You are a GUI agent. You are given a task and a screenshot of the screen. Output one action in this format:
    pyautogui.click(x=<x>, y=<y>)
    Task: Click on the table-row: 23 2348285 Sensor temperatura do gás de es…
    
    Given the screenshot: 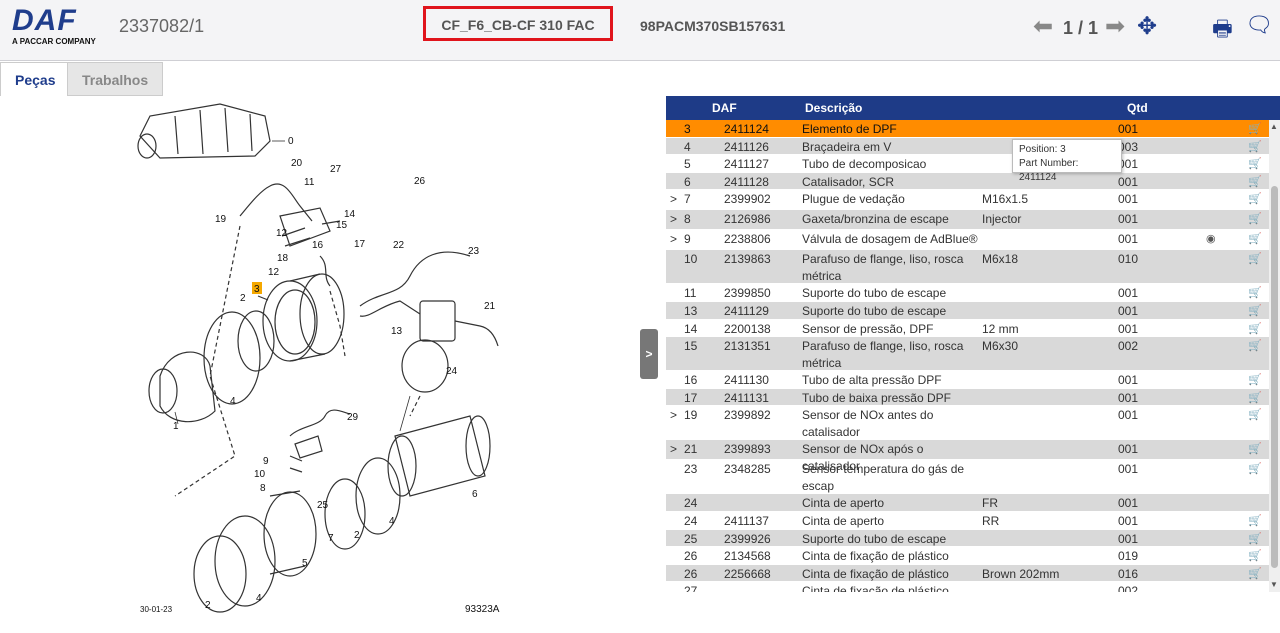 What is the action you would take?
    pyautogui.click(x=967, y=477)
    